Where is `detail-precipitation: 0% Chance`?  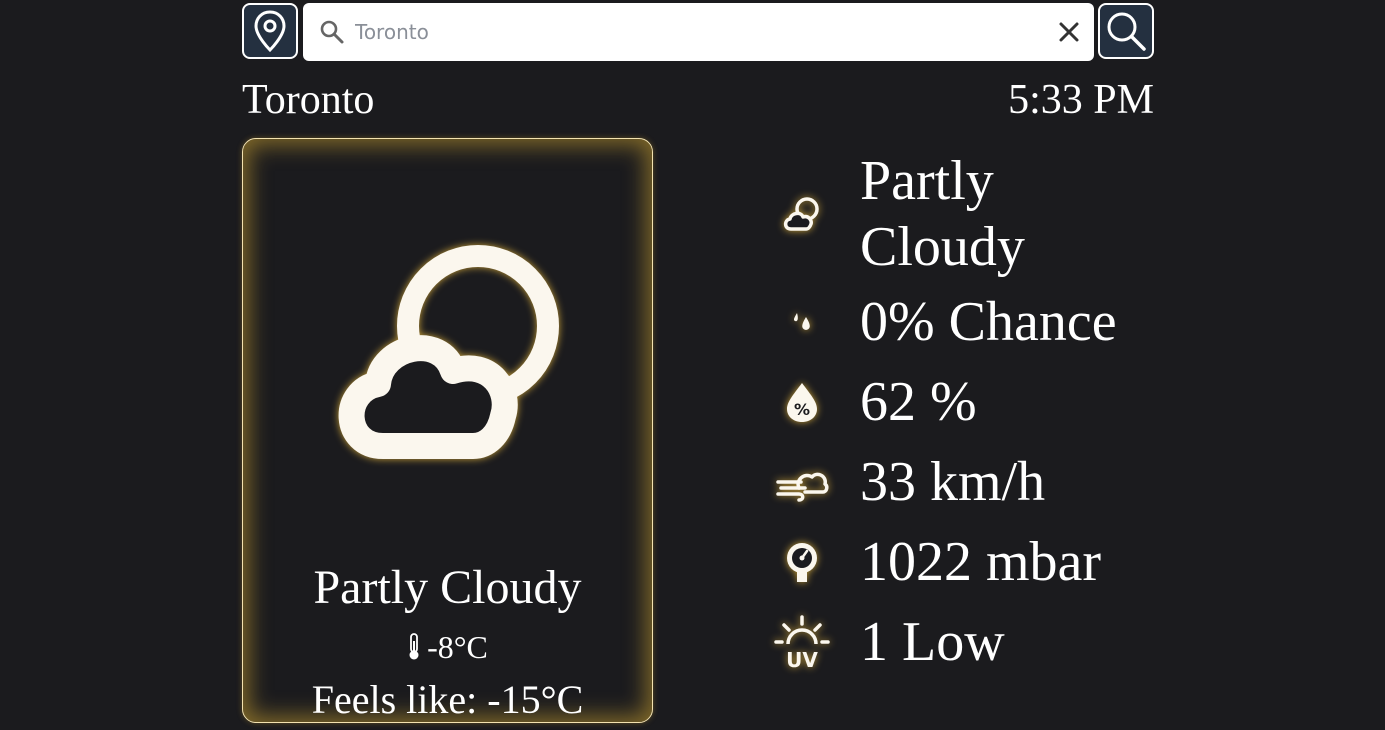 detail-precipitation: 0% Chance is located at coordinates (972, 322).